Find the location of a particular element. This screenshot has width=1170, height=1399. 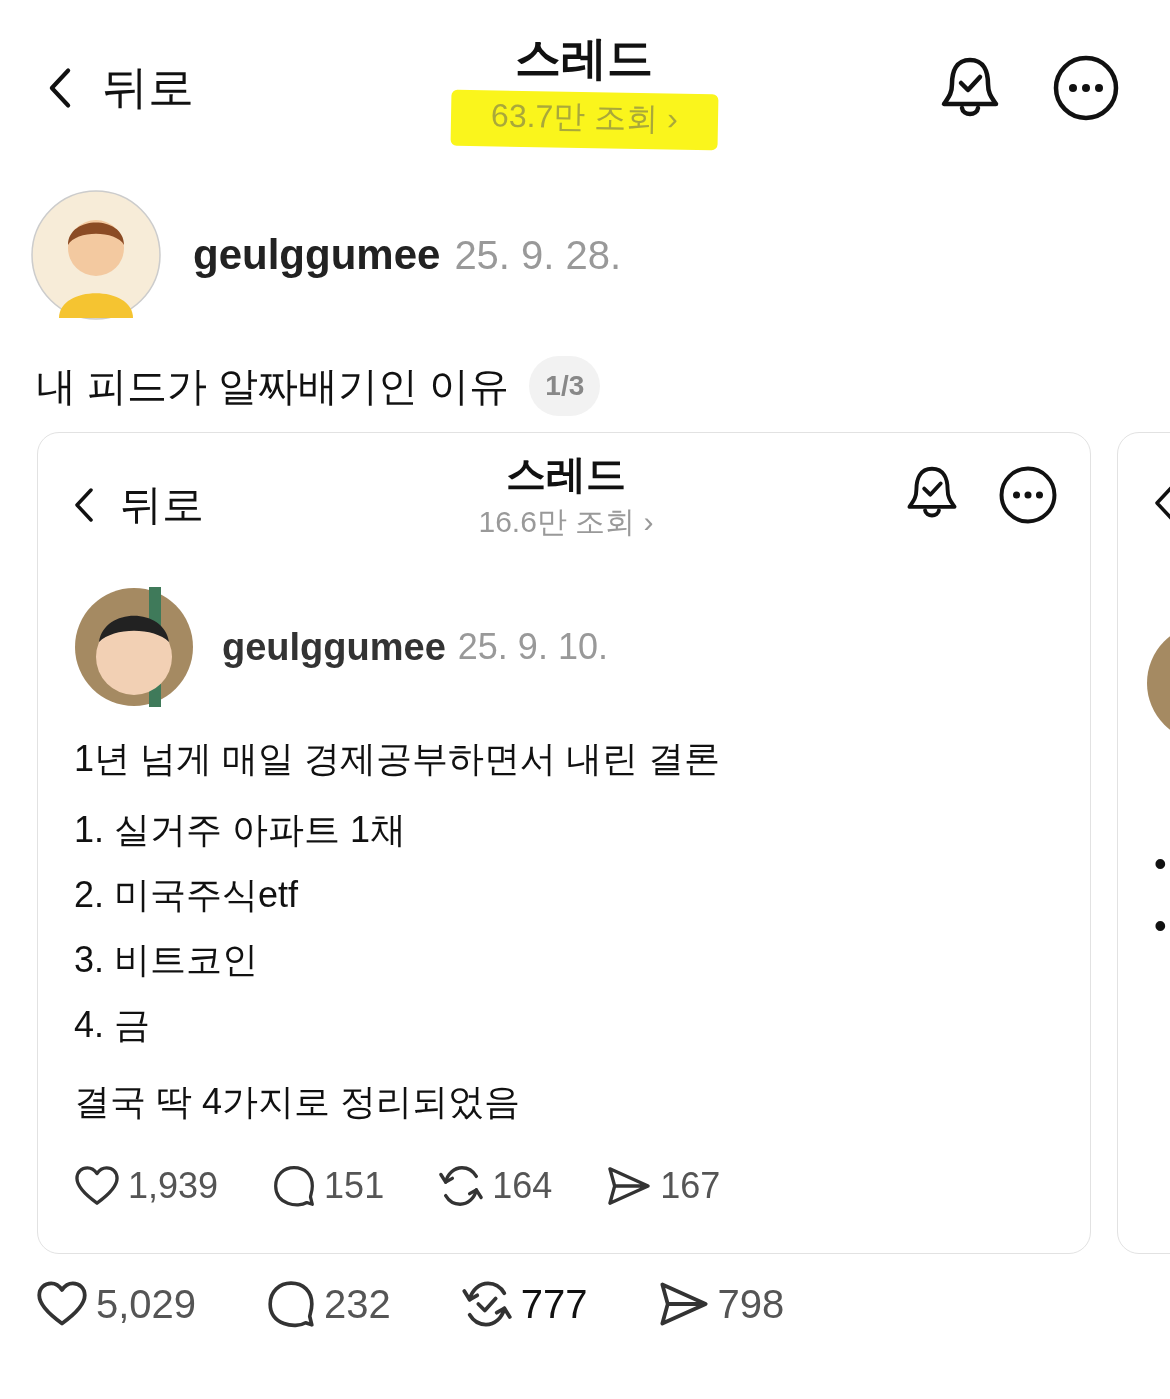

share-button: 798 is located at coordinates (721, 1304).